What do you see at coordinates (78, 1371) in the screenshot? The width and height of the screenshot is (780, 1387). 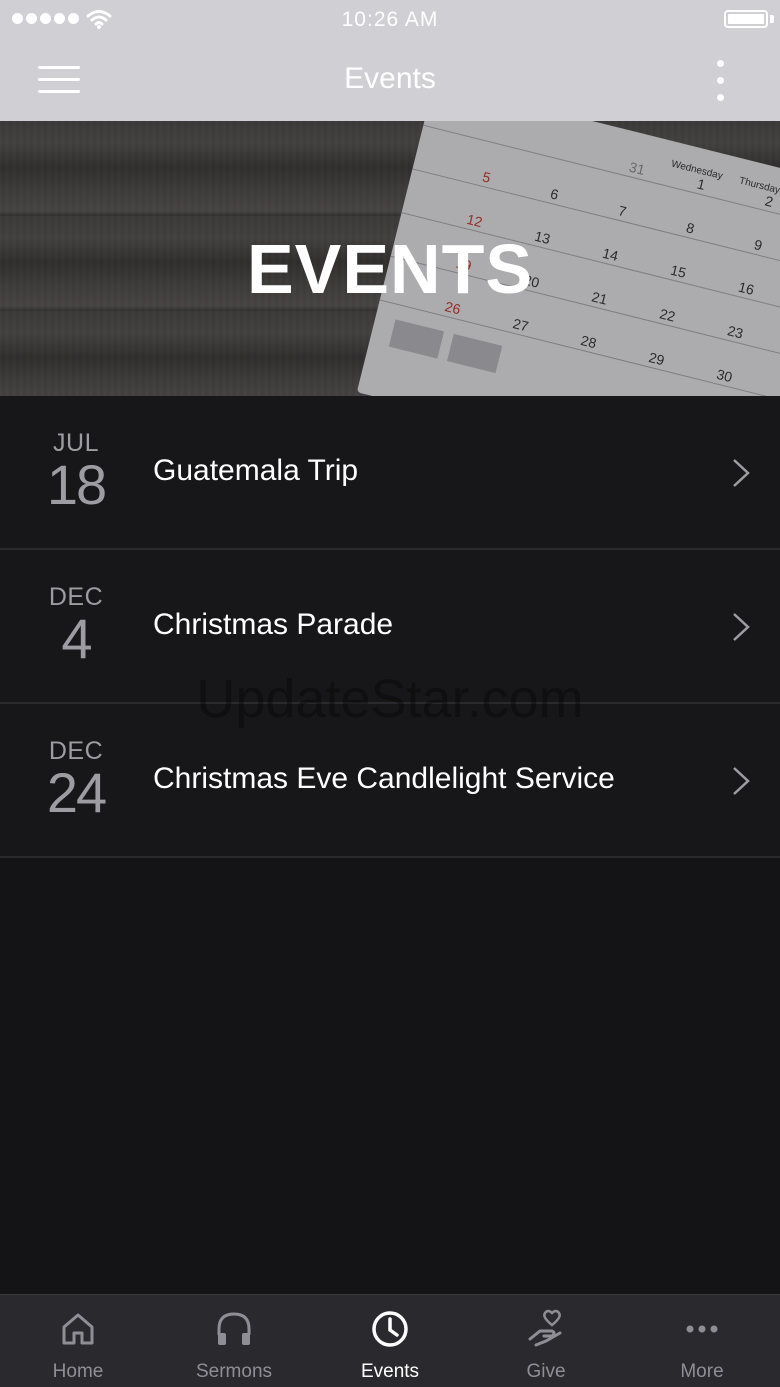 I see `tab-label: Home` at bounding box center [78, 1371].